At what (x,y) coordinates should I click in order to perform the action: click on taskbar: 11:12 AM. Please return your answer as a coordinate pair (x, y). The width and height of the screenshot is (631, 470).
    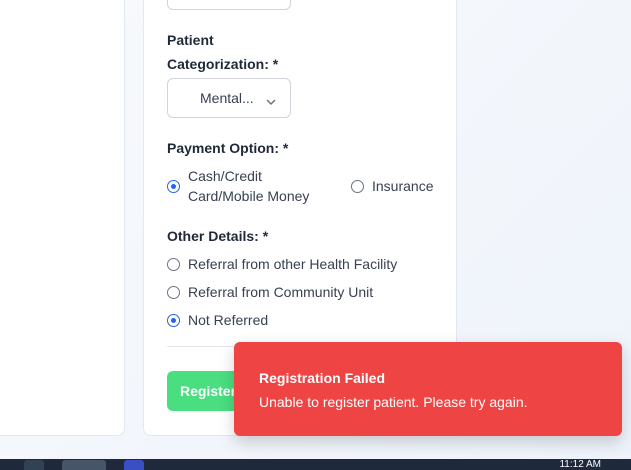
    Looking at the image, I should click on (315, 464).